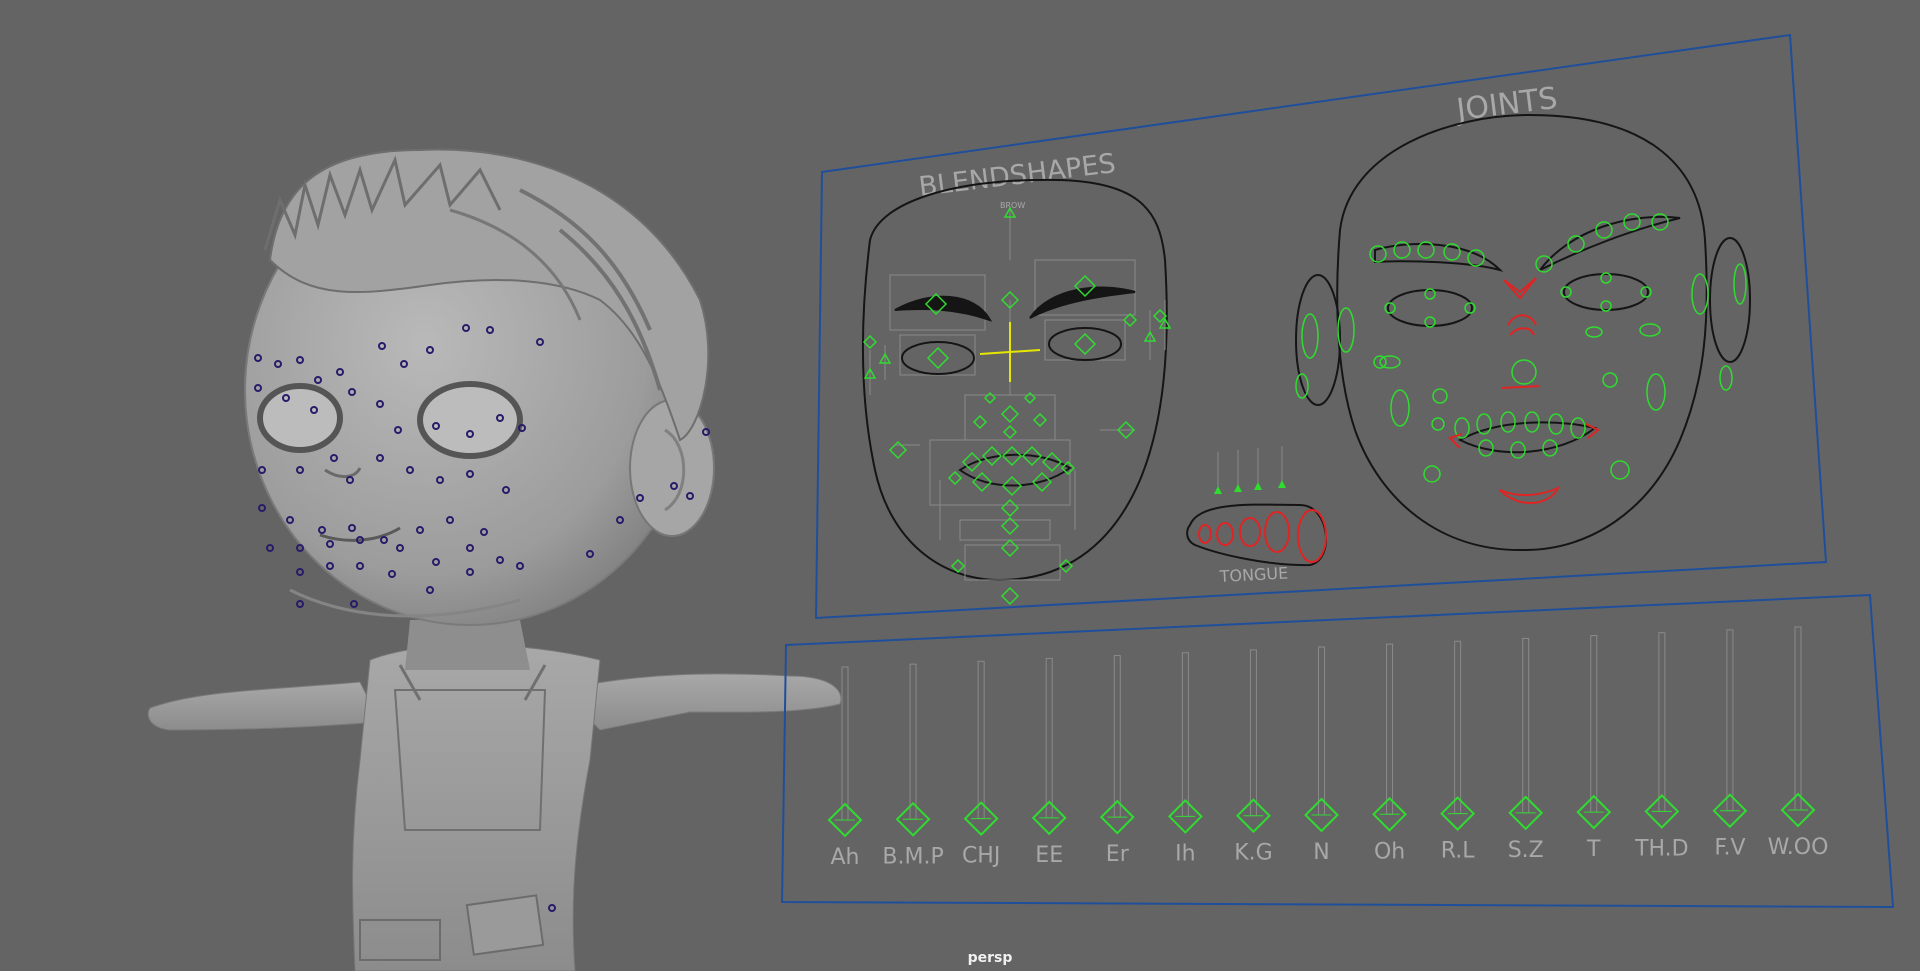  What do you see at coordinates (1262, 536) in the screenshot?
I see `tongue-controls` at bounding box center [1262, 536].